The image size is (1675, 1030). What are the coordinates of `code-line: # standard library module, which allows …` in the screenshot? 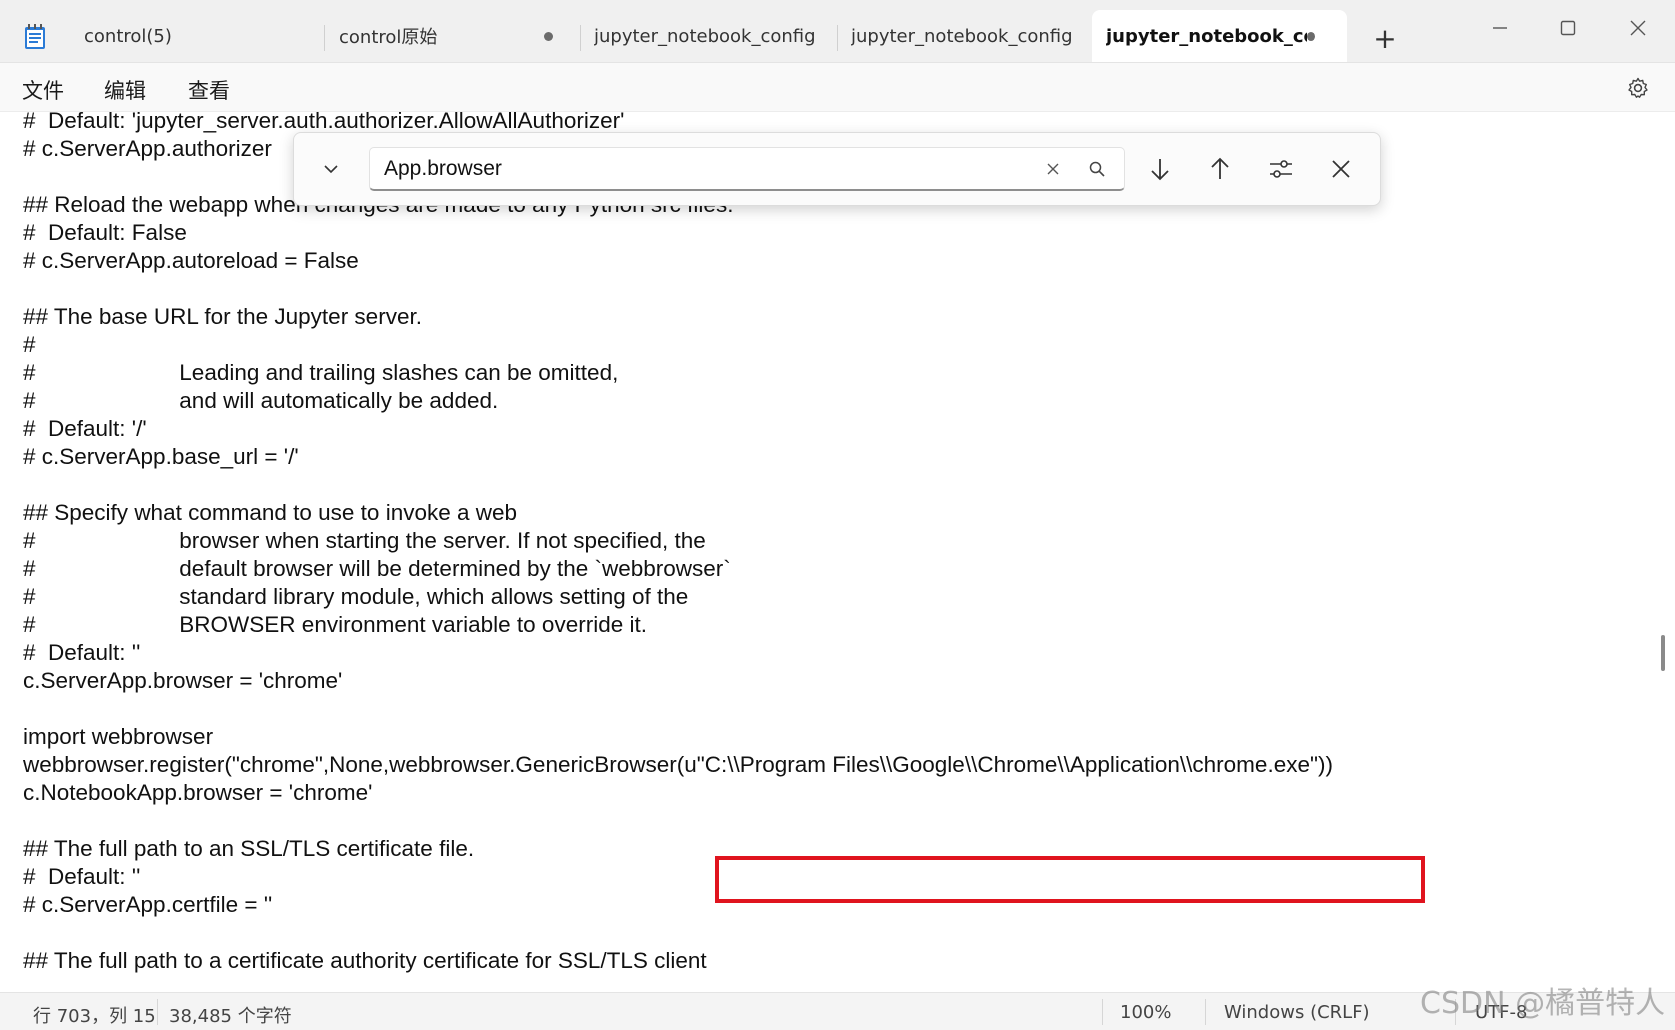 It's located at (356, 596).